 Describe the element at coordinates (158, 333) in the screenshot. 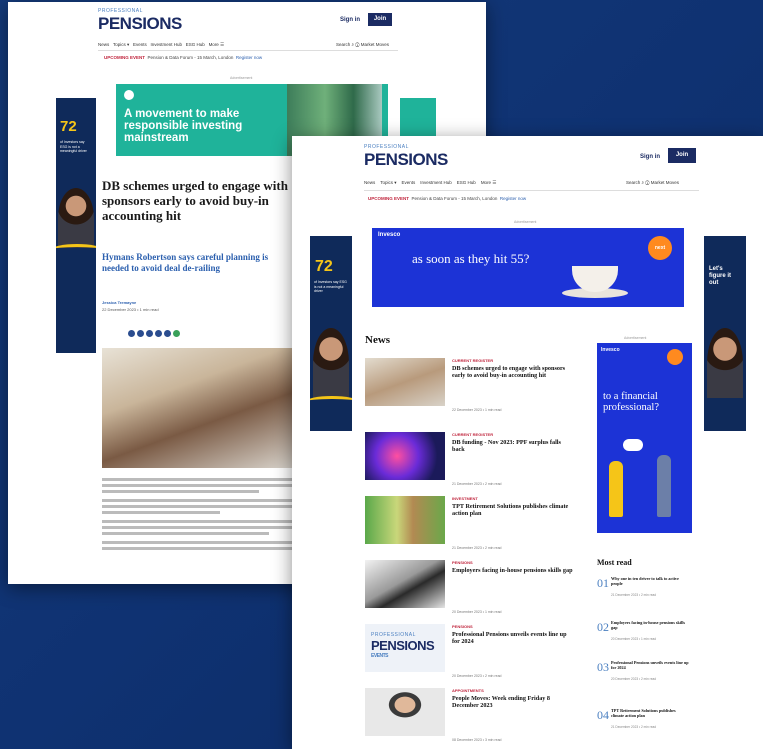

I see `share-linkedin-icon` at that location.